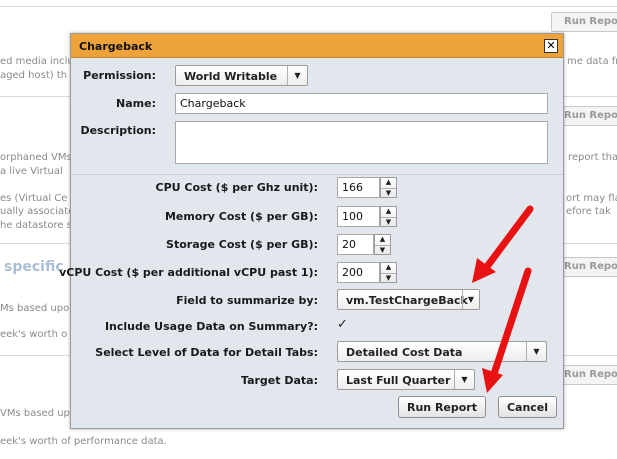  I want to click on memory-cost-stepper: ▲ ▼, so click(388, 216).